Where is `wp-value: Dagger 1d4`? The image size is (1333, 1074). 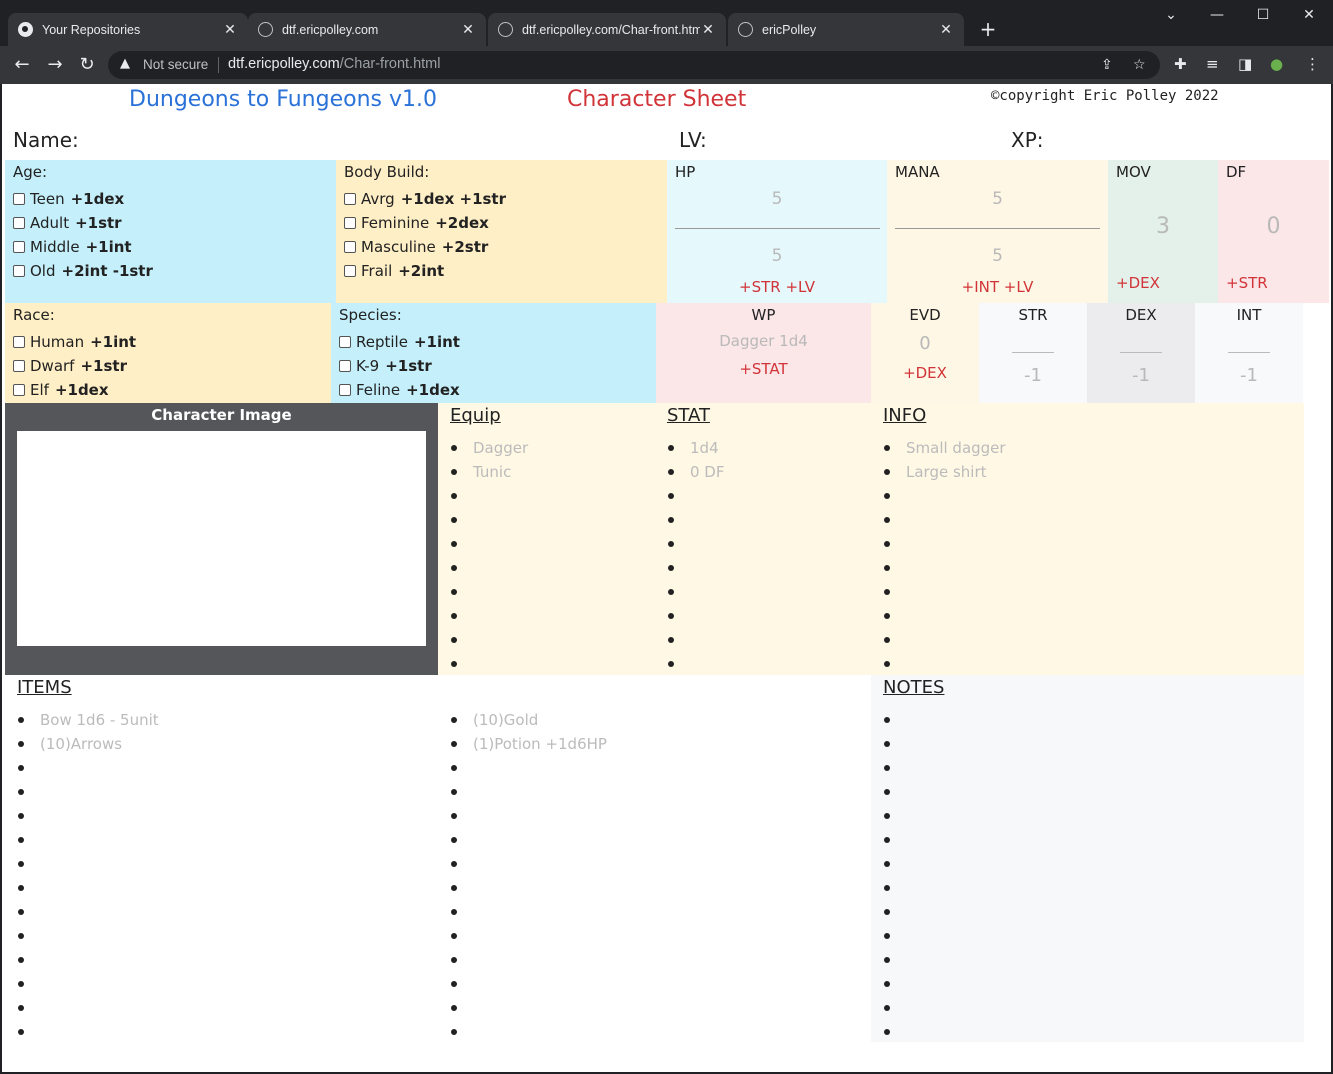 wp-value: Dagger 1d4 is located at coordinates (763, 341).